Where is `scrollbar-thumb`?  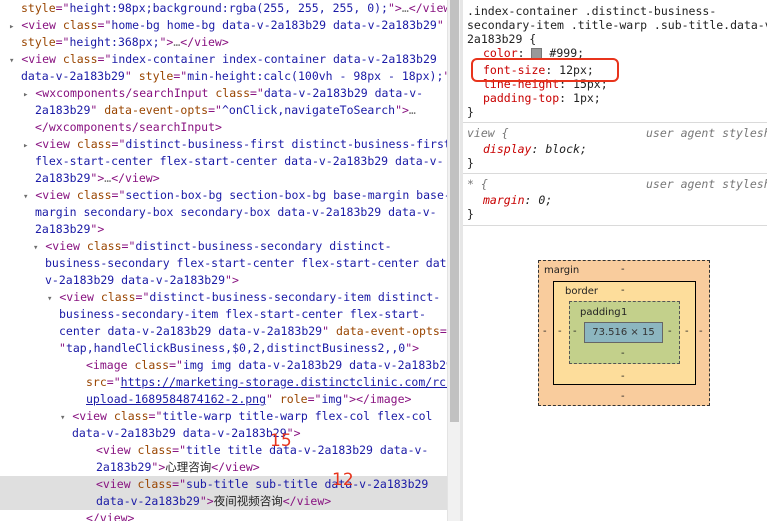
scrollbar-thumb is located at coordinates (454, 211).